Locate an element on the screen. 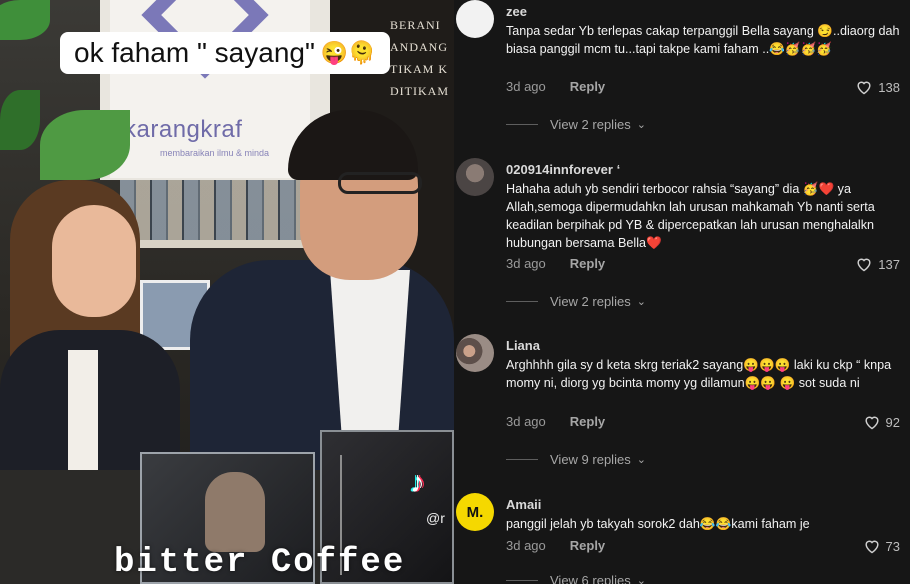  comment-username: Amaii is located at coordinates (523, 504).